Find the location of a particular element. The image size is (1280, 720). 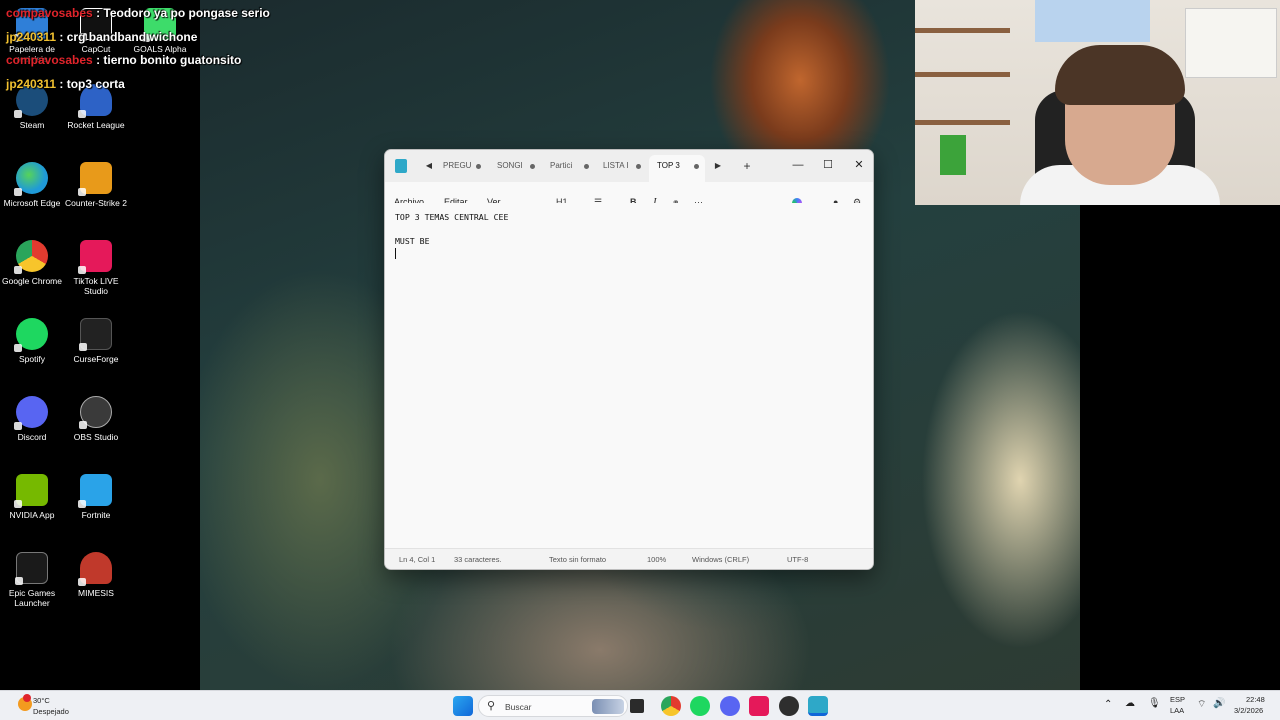

language-indicator: ESP is located at coordinates (1177, 699).